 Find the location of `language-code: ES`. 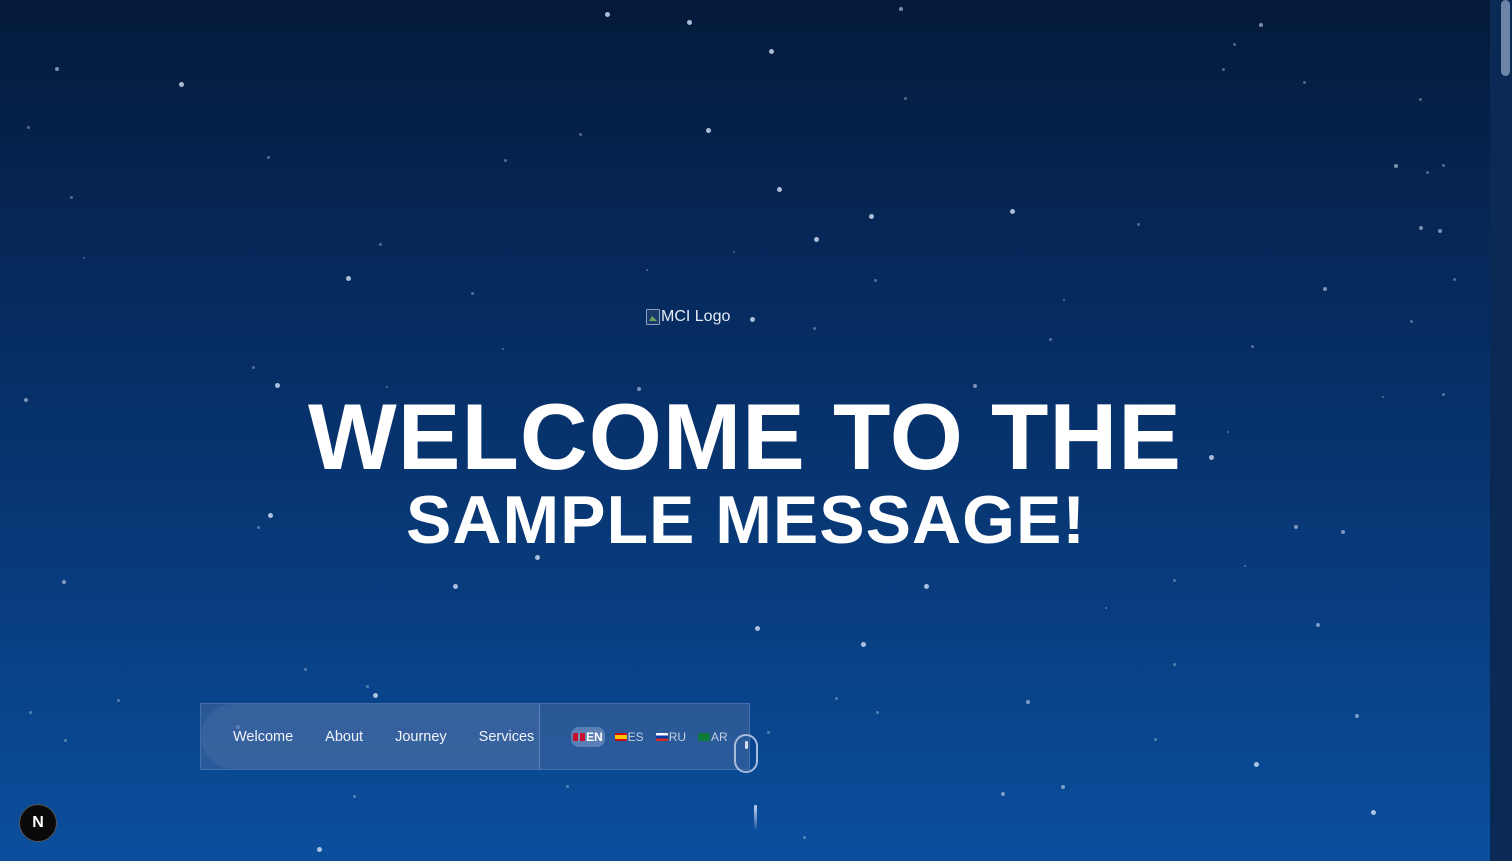

language-code: ES is located at coordinates (635, 736).